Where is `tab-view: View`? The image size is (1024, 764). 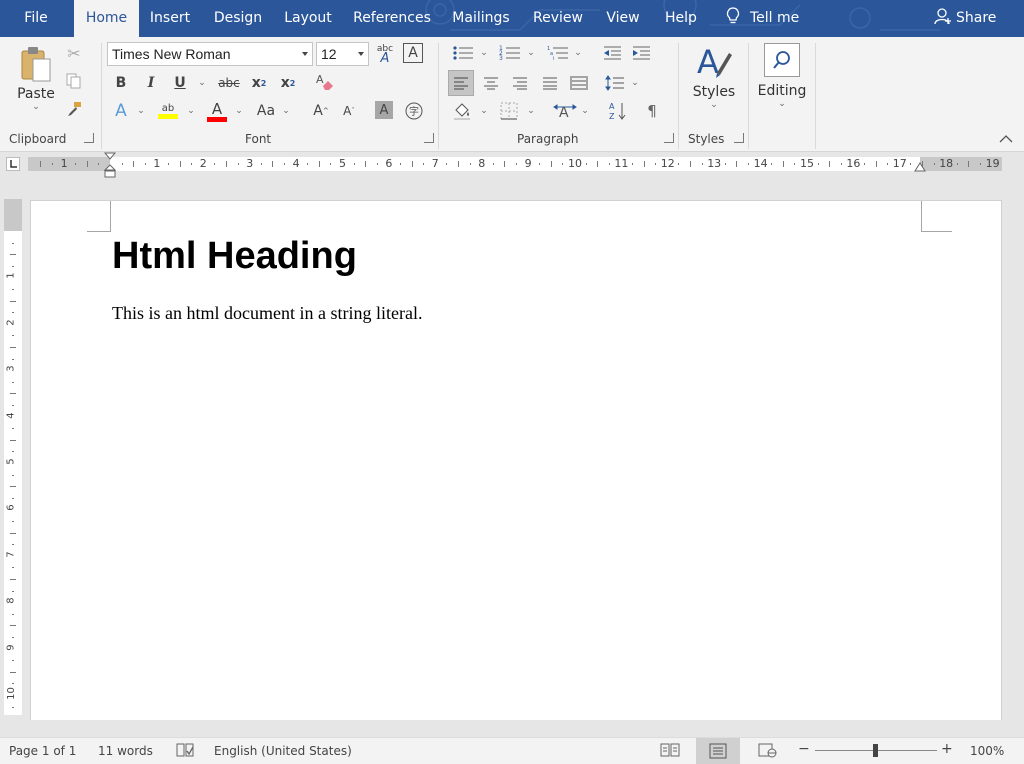 tab-view: View is located at coordinates (623, 18).